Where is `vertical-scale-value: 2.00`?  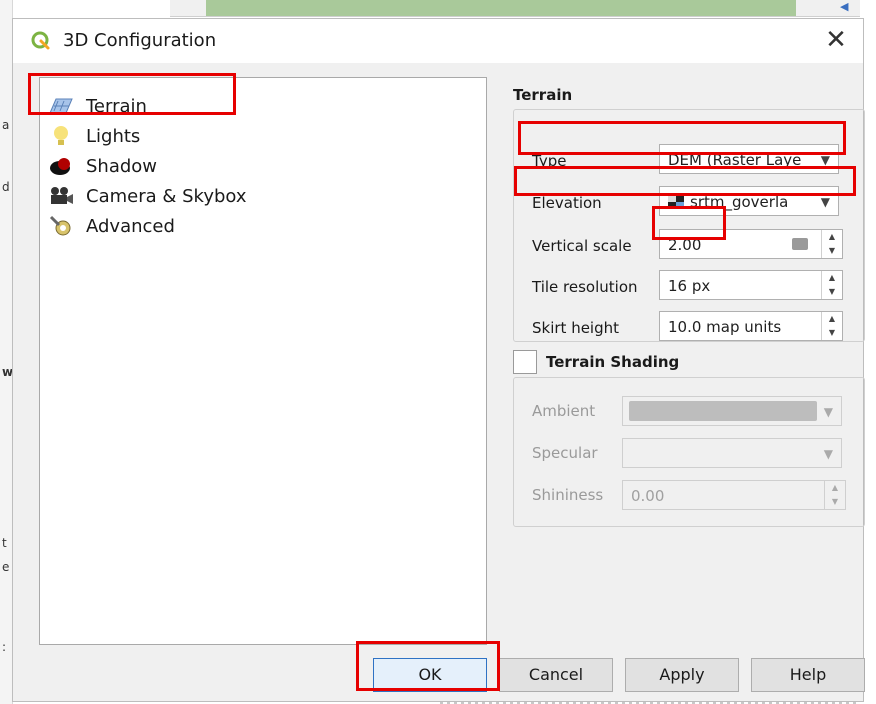 vertical-scale-value: 2.00 is located at coordinates (685, 245).